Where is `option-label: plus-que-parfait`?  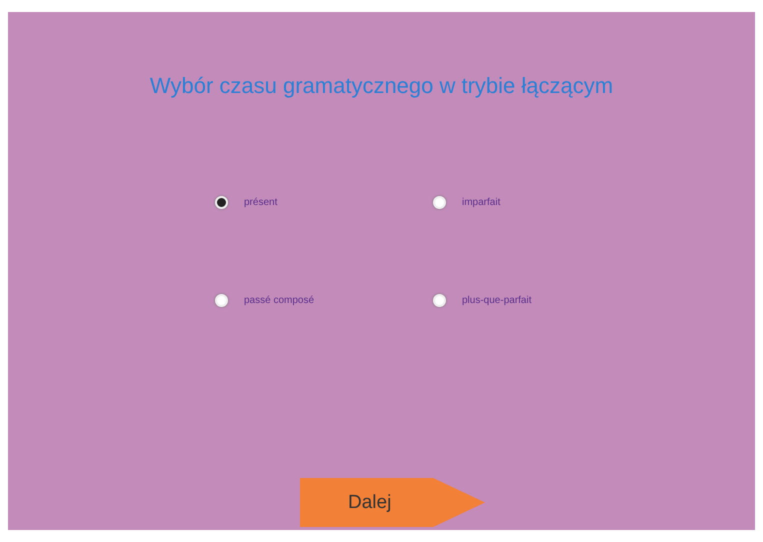 option-label: plus-que-parfait is located at coordinates (497, 300).